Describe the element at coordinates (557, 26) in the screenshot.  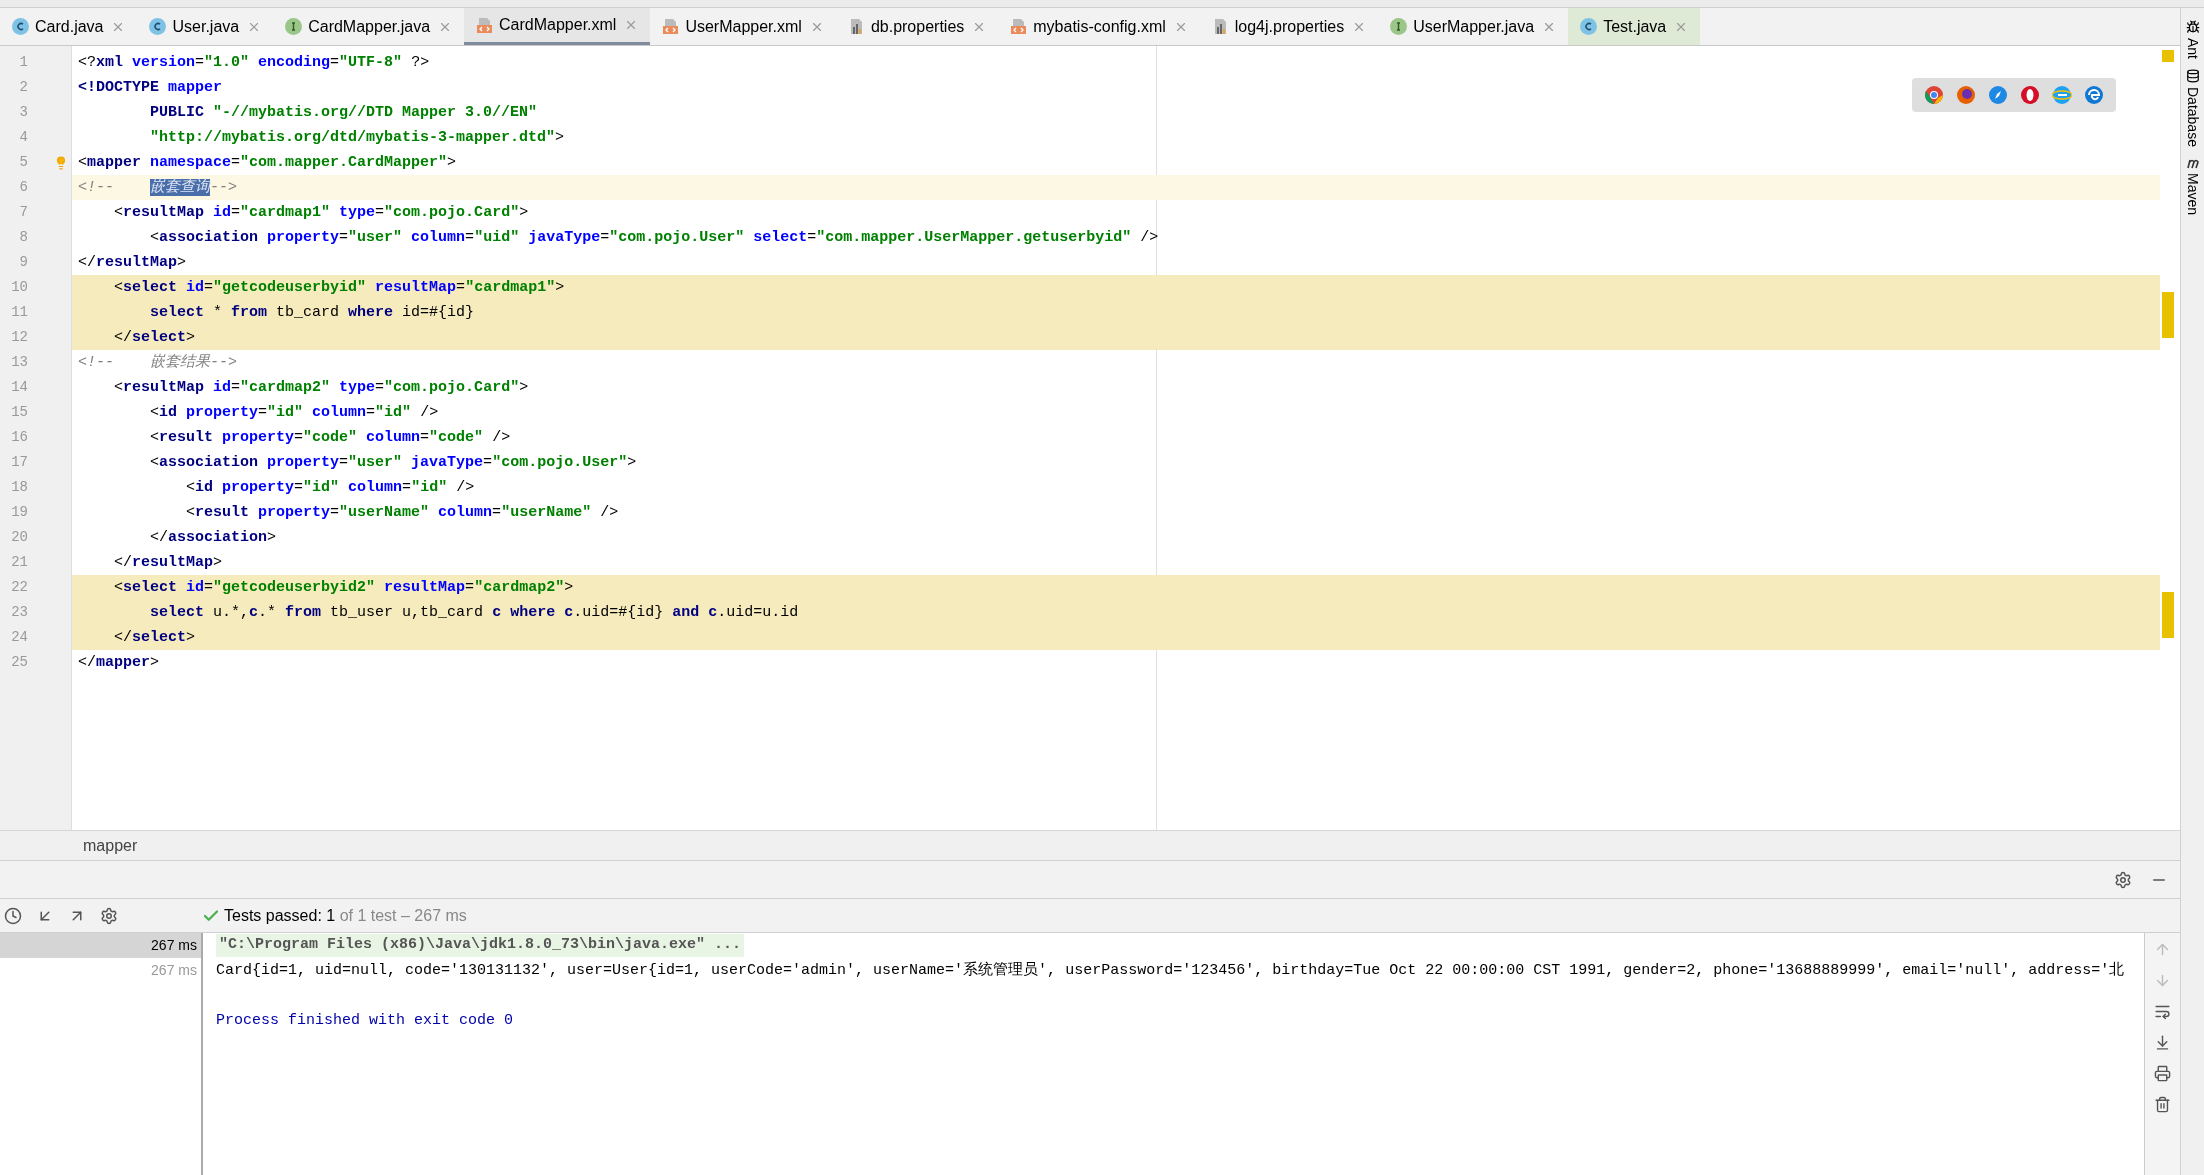
I see `file-tab: CardMapper.xml` at that location.